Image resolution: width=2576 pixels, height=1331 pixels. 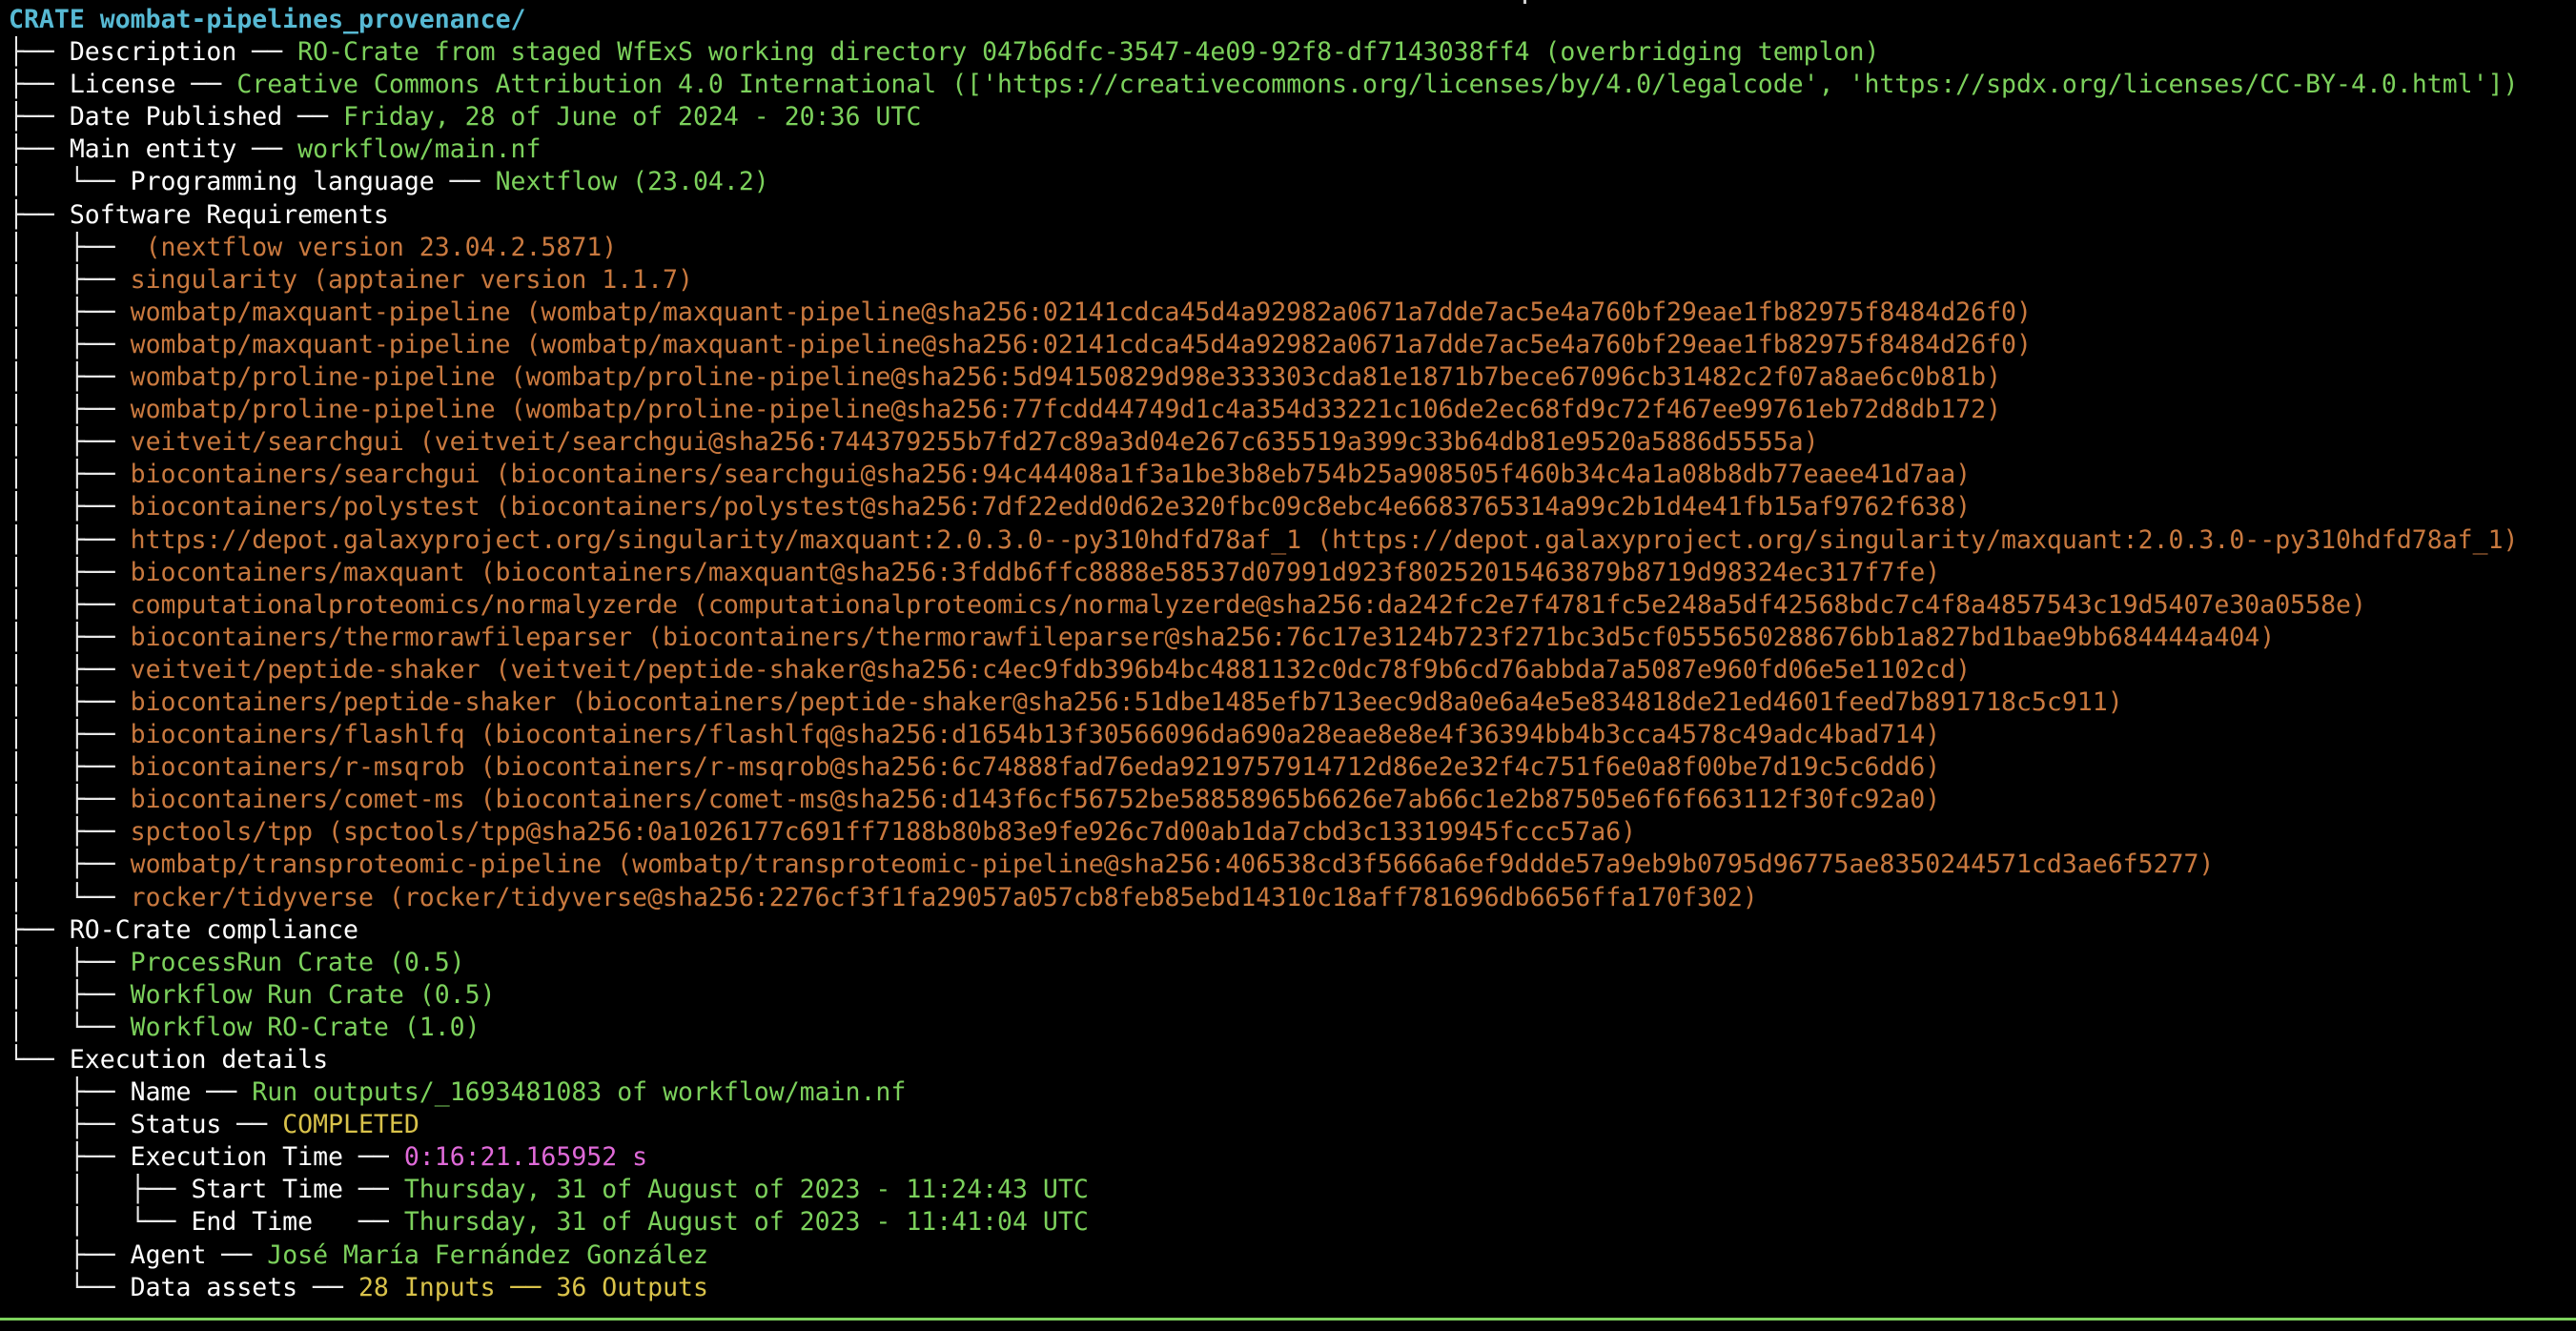 I want to click on window-resize-handle, so click(x=1524, y=2).